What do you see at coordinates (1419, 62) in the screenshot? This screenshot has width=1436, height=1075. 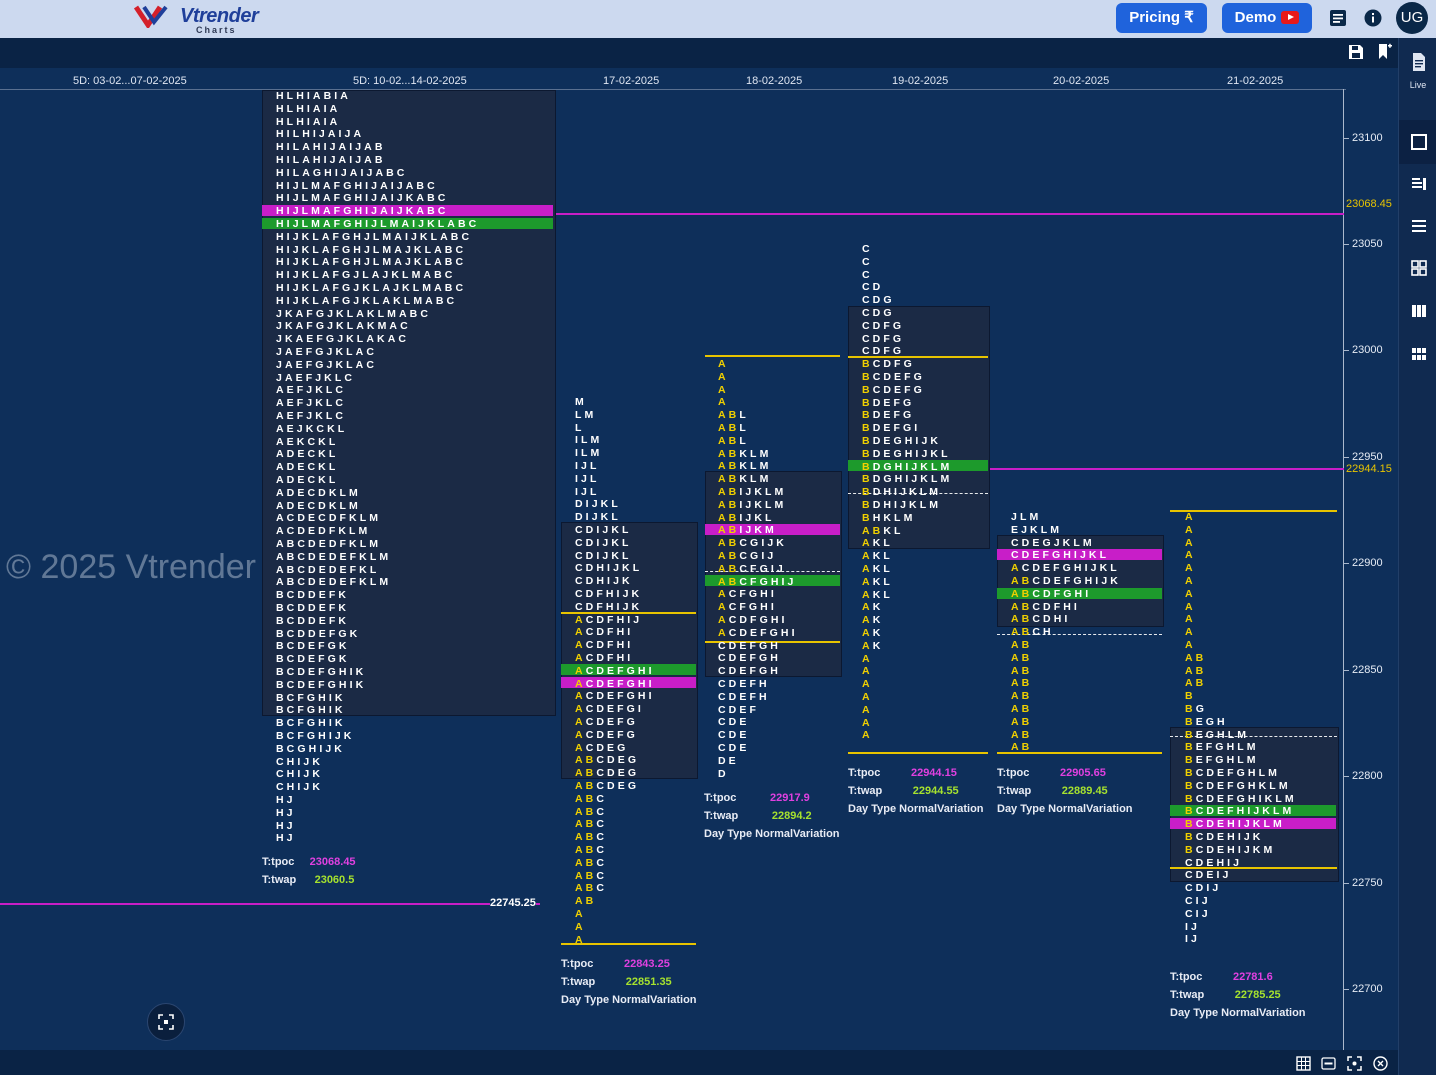 I see `live-page-icon` at bounding box center [1419, 62].